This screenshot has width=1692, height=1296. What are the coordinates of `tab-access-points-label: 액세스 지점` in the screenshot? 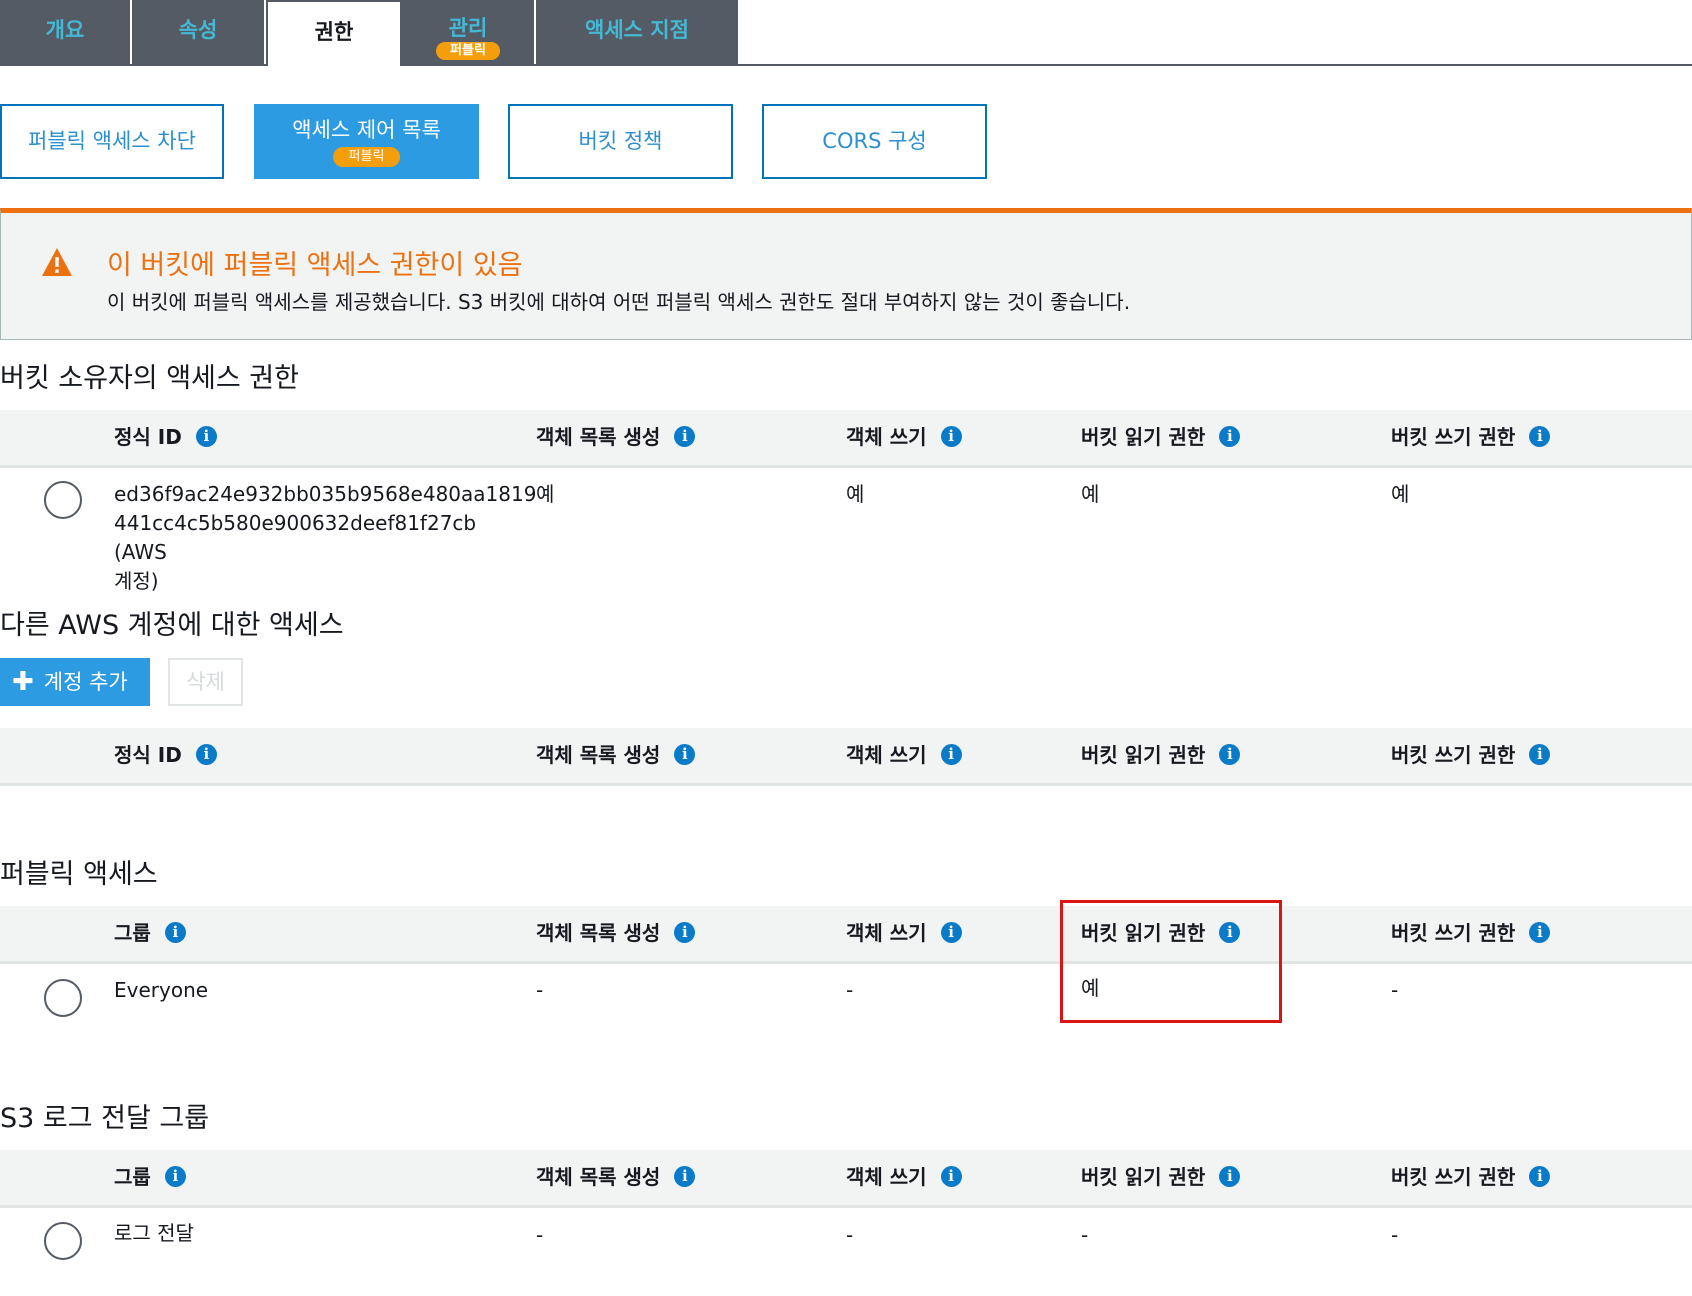 It's located at (637, 30).